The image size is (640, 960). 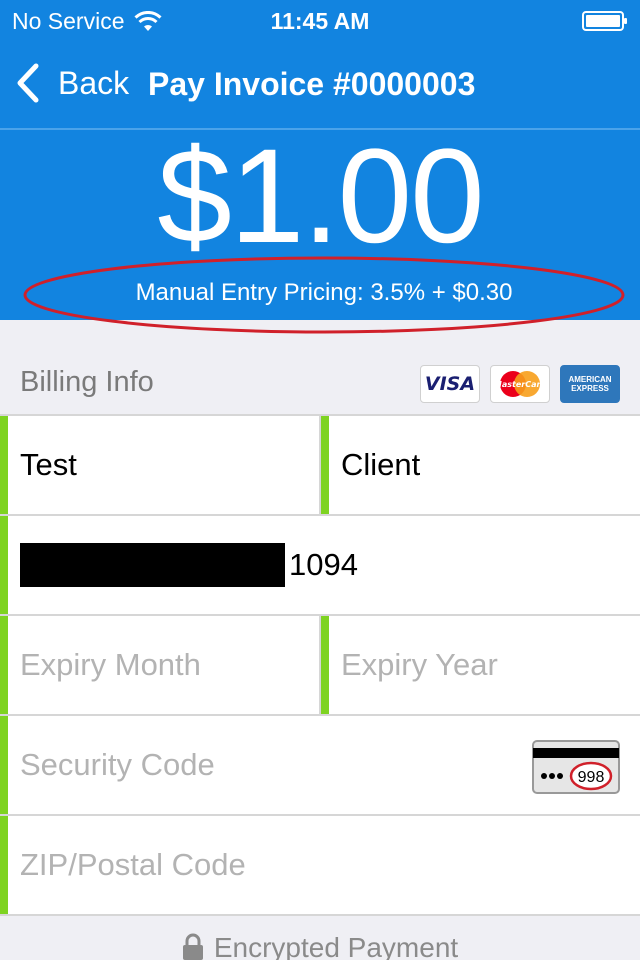 I want to click on status-time: 11:45 AM, so click(x=320, y=21).